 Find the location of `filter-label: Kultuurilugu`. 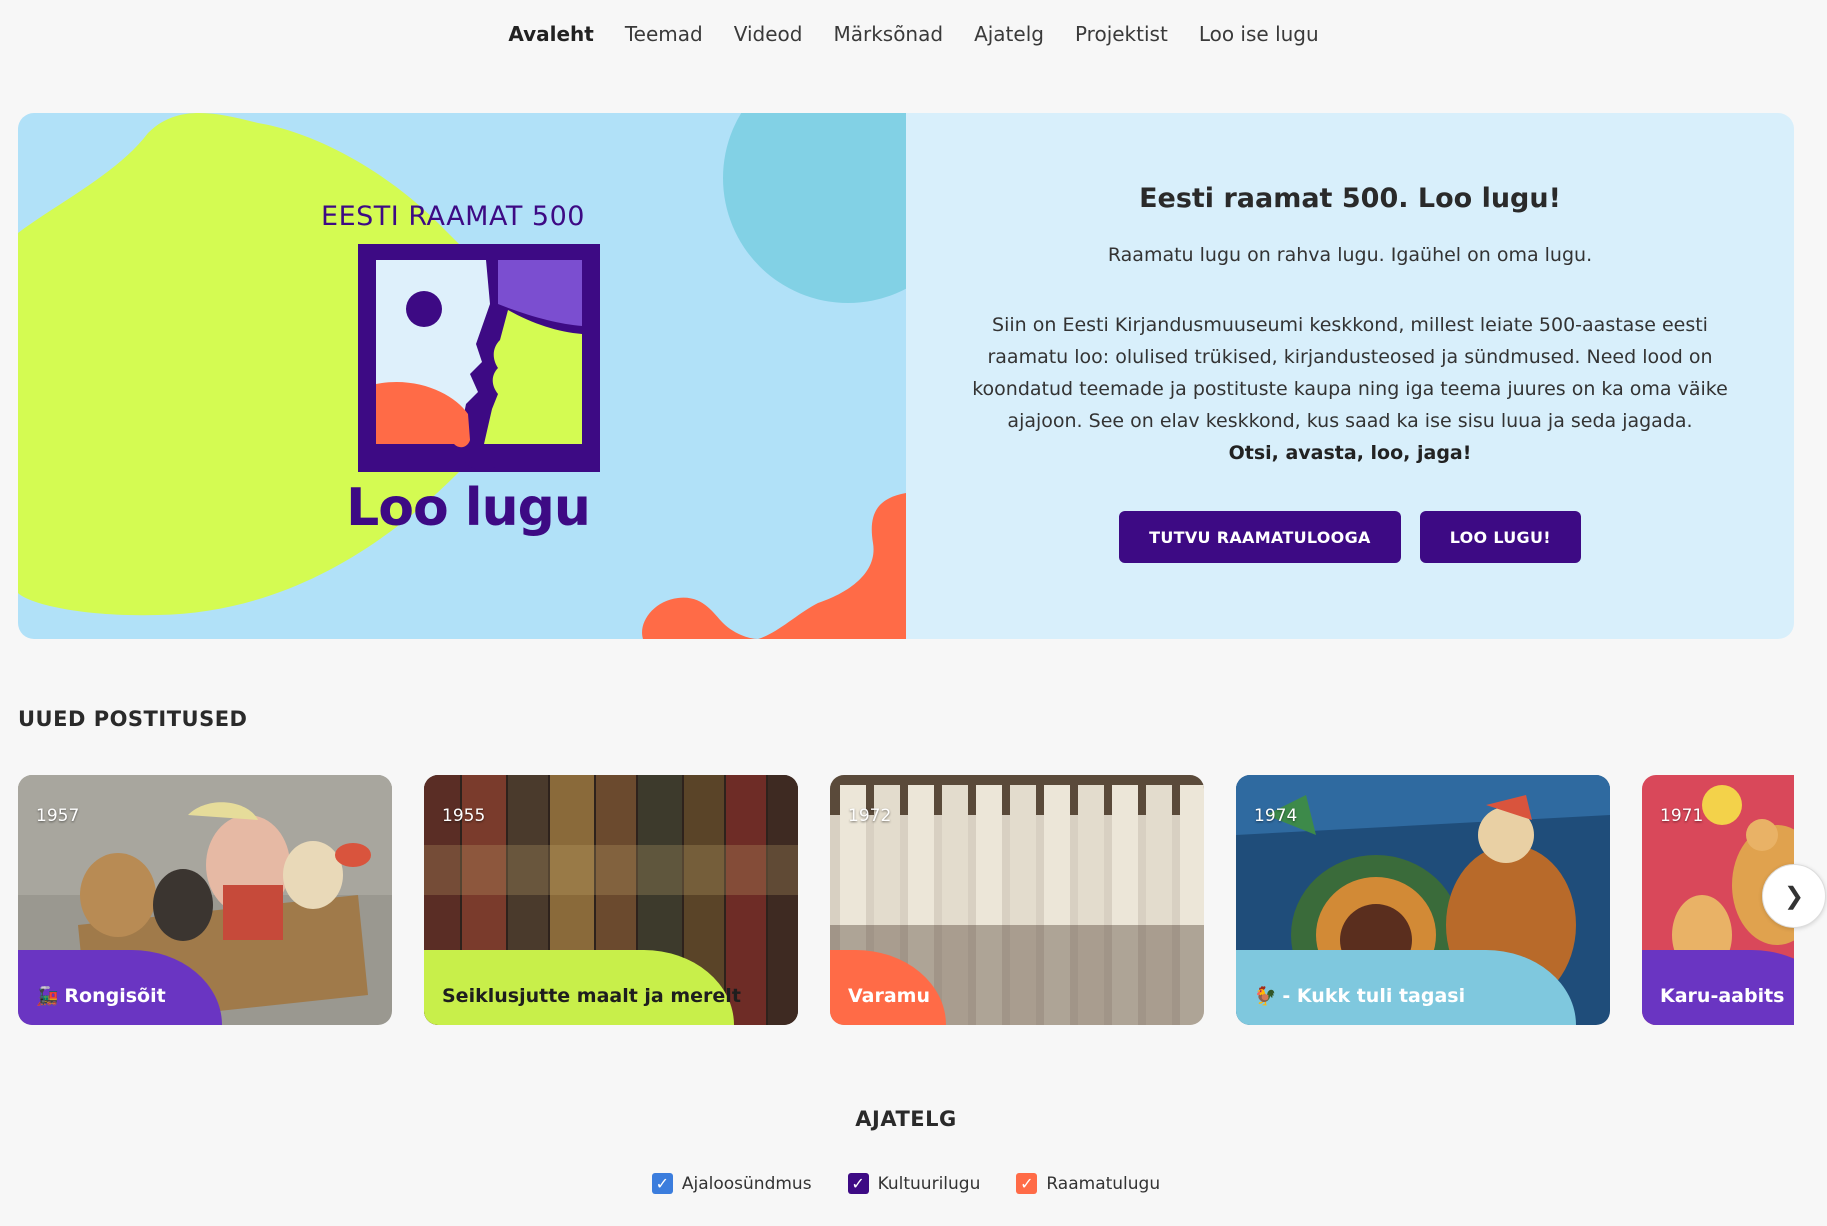

filter-label: Kultuurilugu is located at coordinates (929, 1183).